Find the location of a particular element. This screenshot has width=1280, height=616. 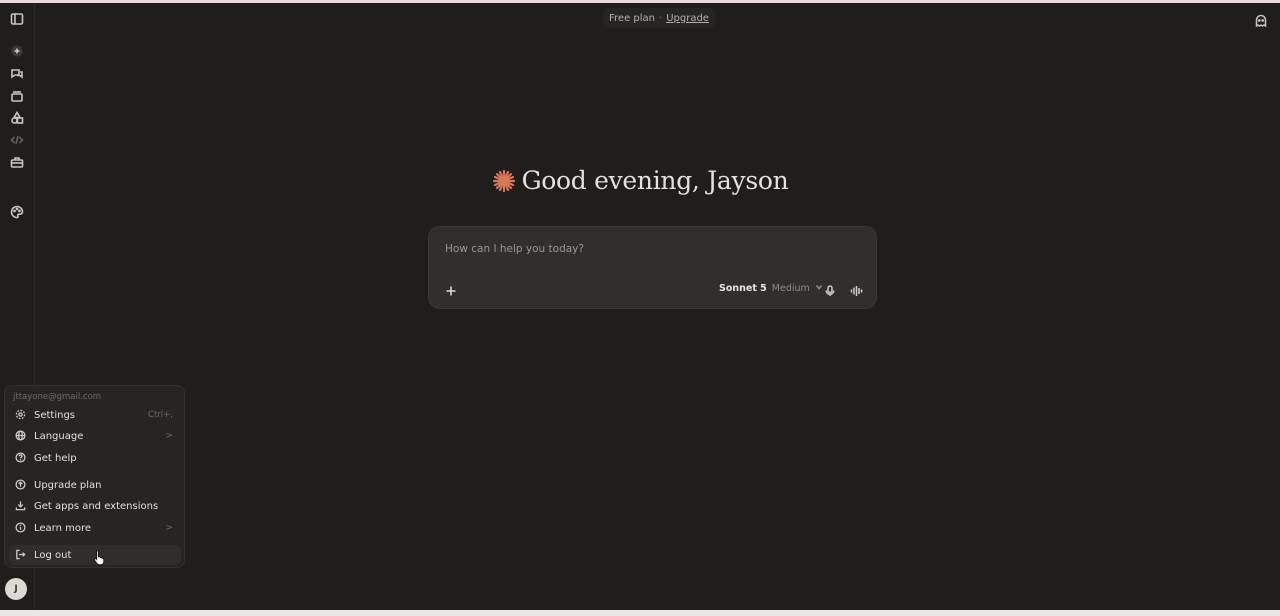

account-email: jttayone@gmail.com is located at coordinates (57, 397).